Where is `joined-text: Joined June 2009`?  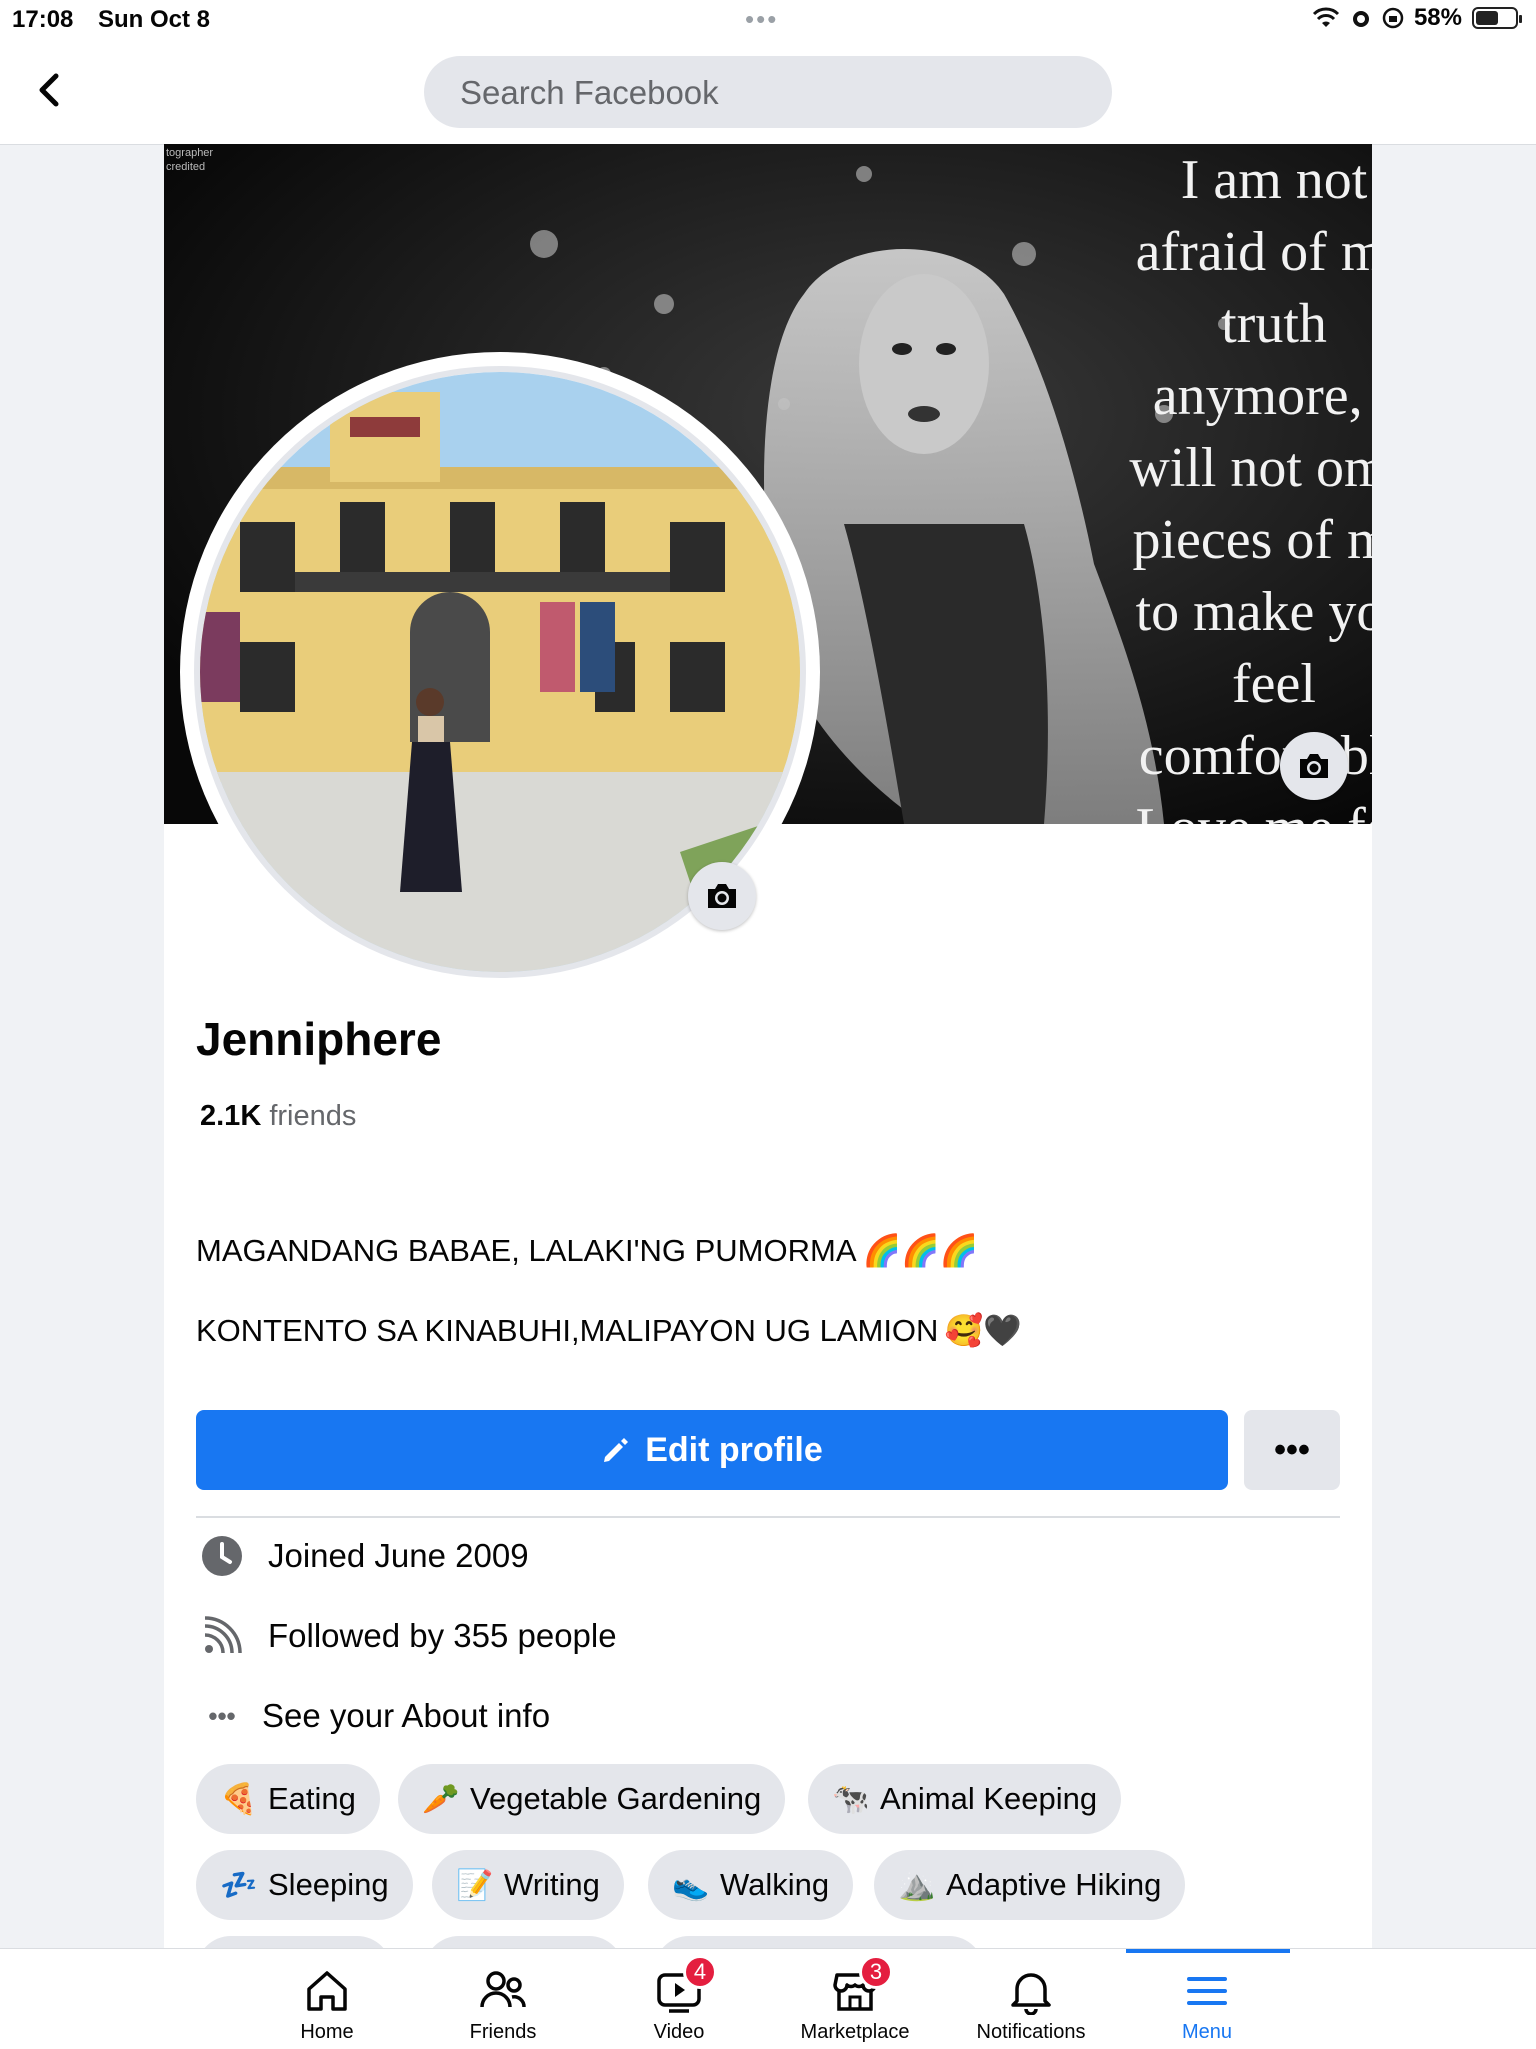
joined-text: Joined June 2009 is located at coordinates (398, 1555).